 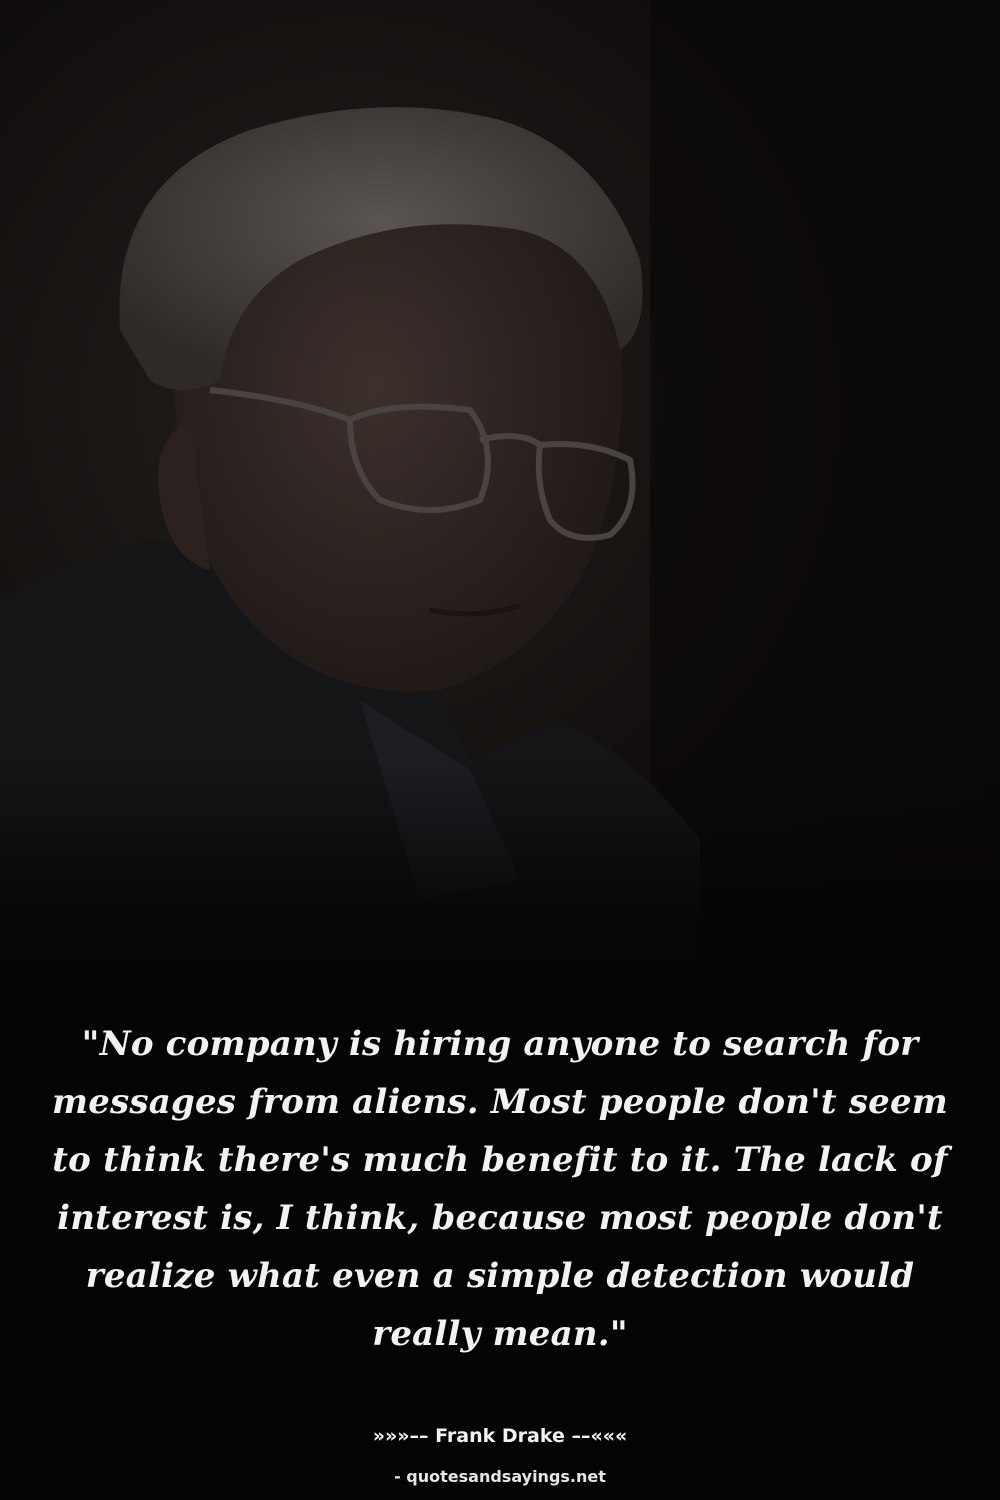 I want to click on author-line: »»»–– Frank Drake ––«««, so click(x=500, y=1436).